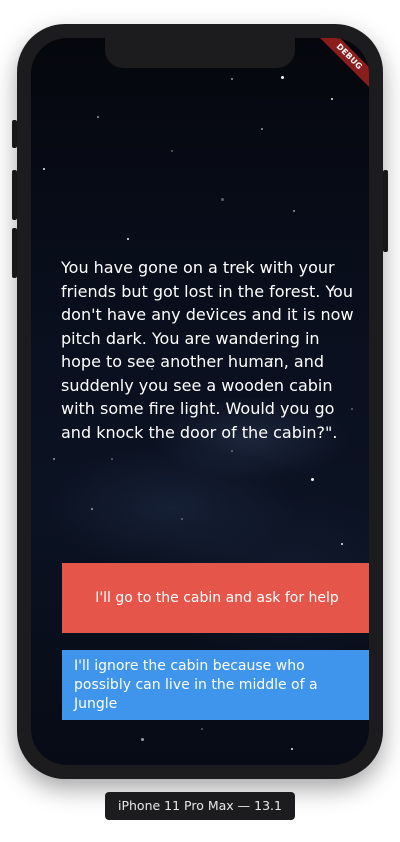  I want to click on choice1-button: I'll go to the cabin and ask for help, so click(215, 598).